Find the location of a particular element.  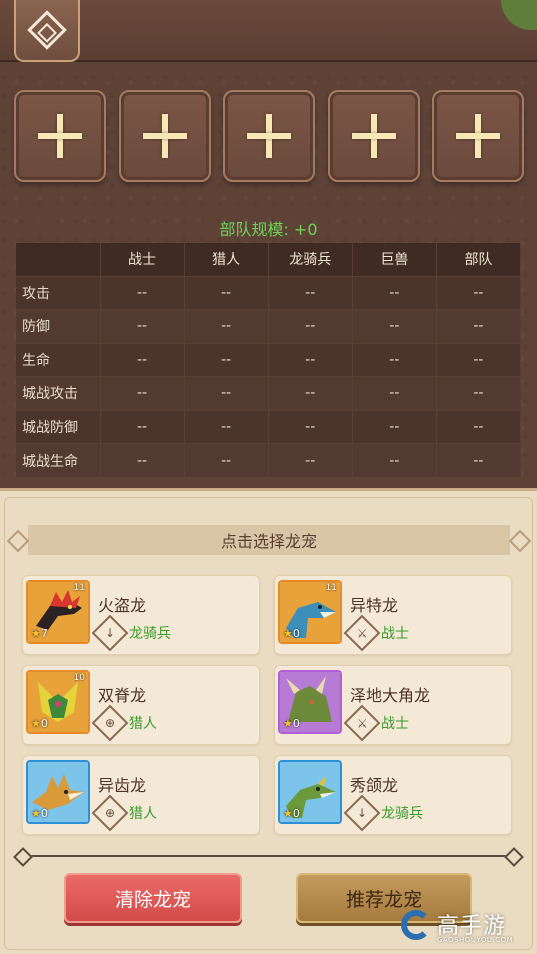

pet-name: 异齿龙 is located at coordinates (122, 785).